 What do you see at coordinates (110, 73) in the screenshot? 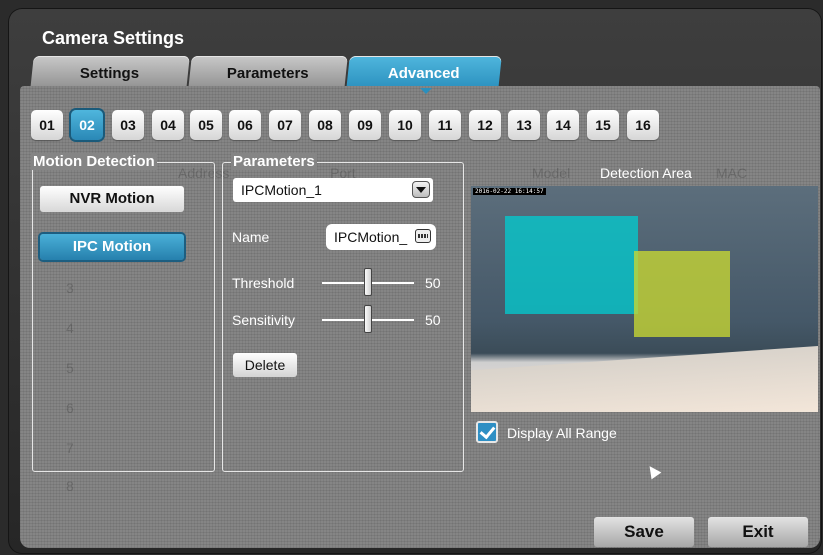
I see `tab-settings: Settings` at bounding box center [110, 73].